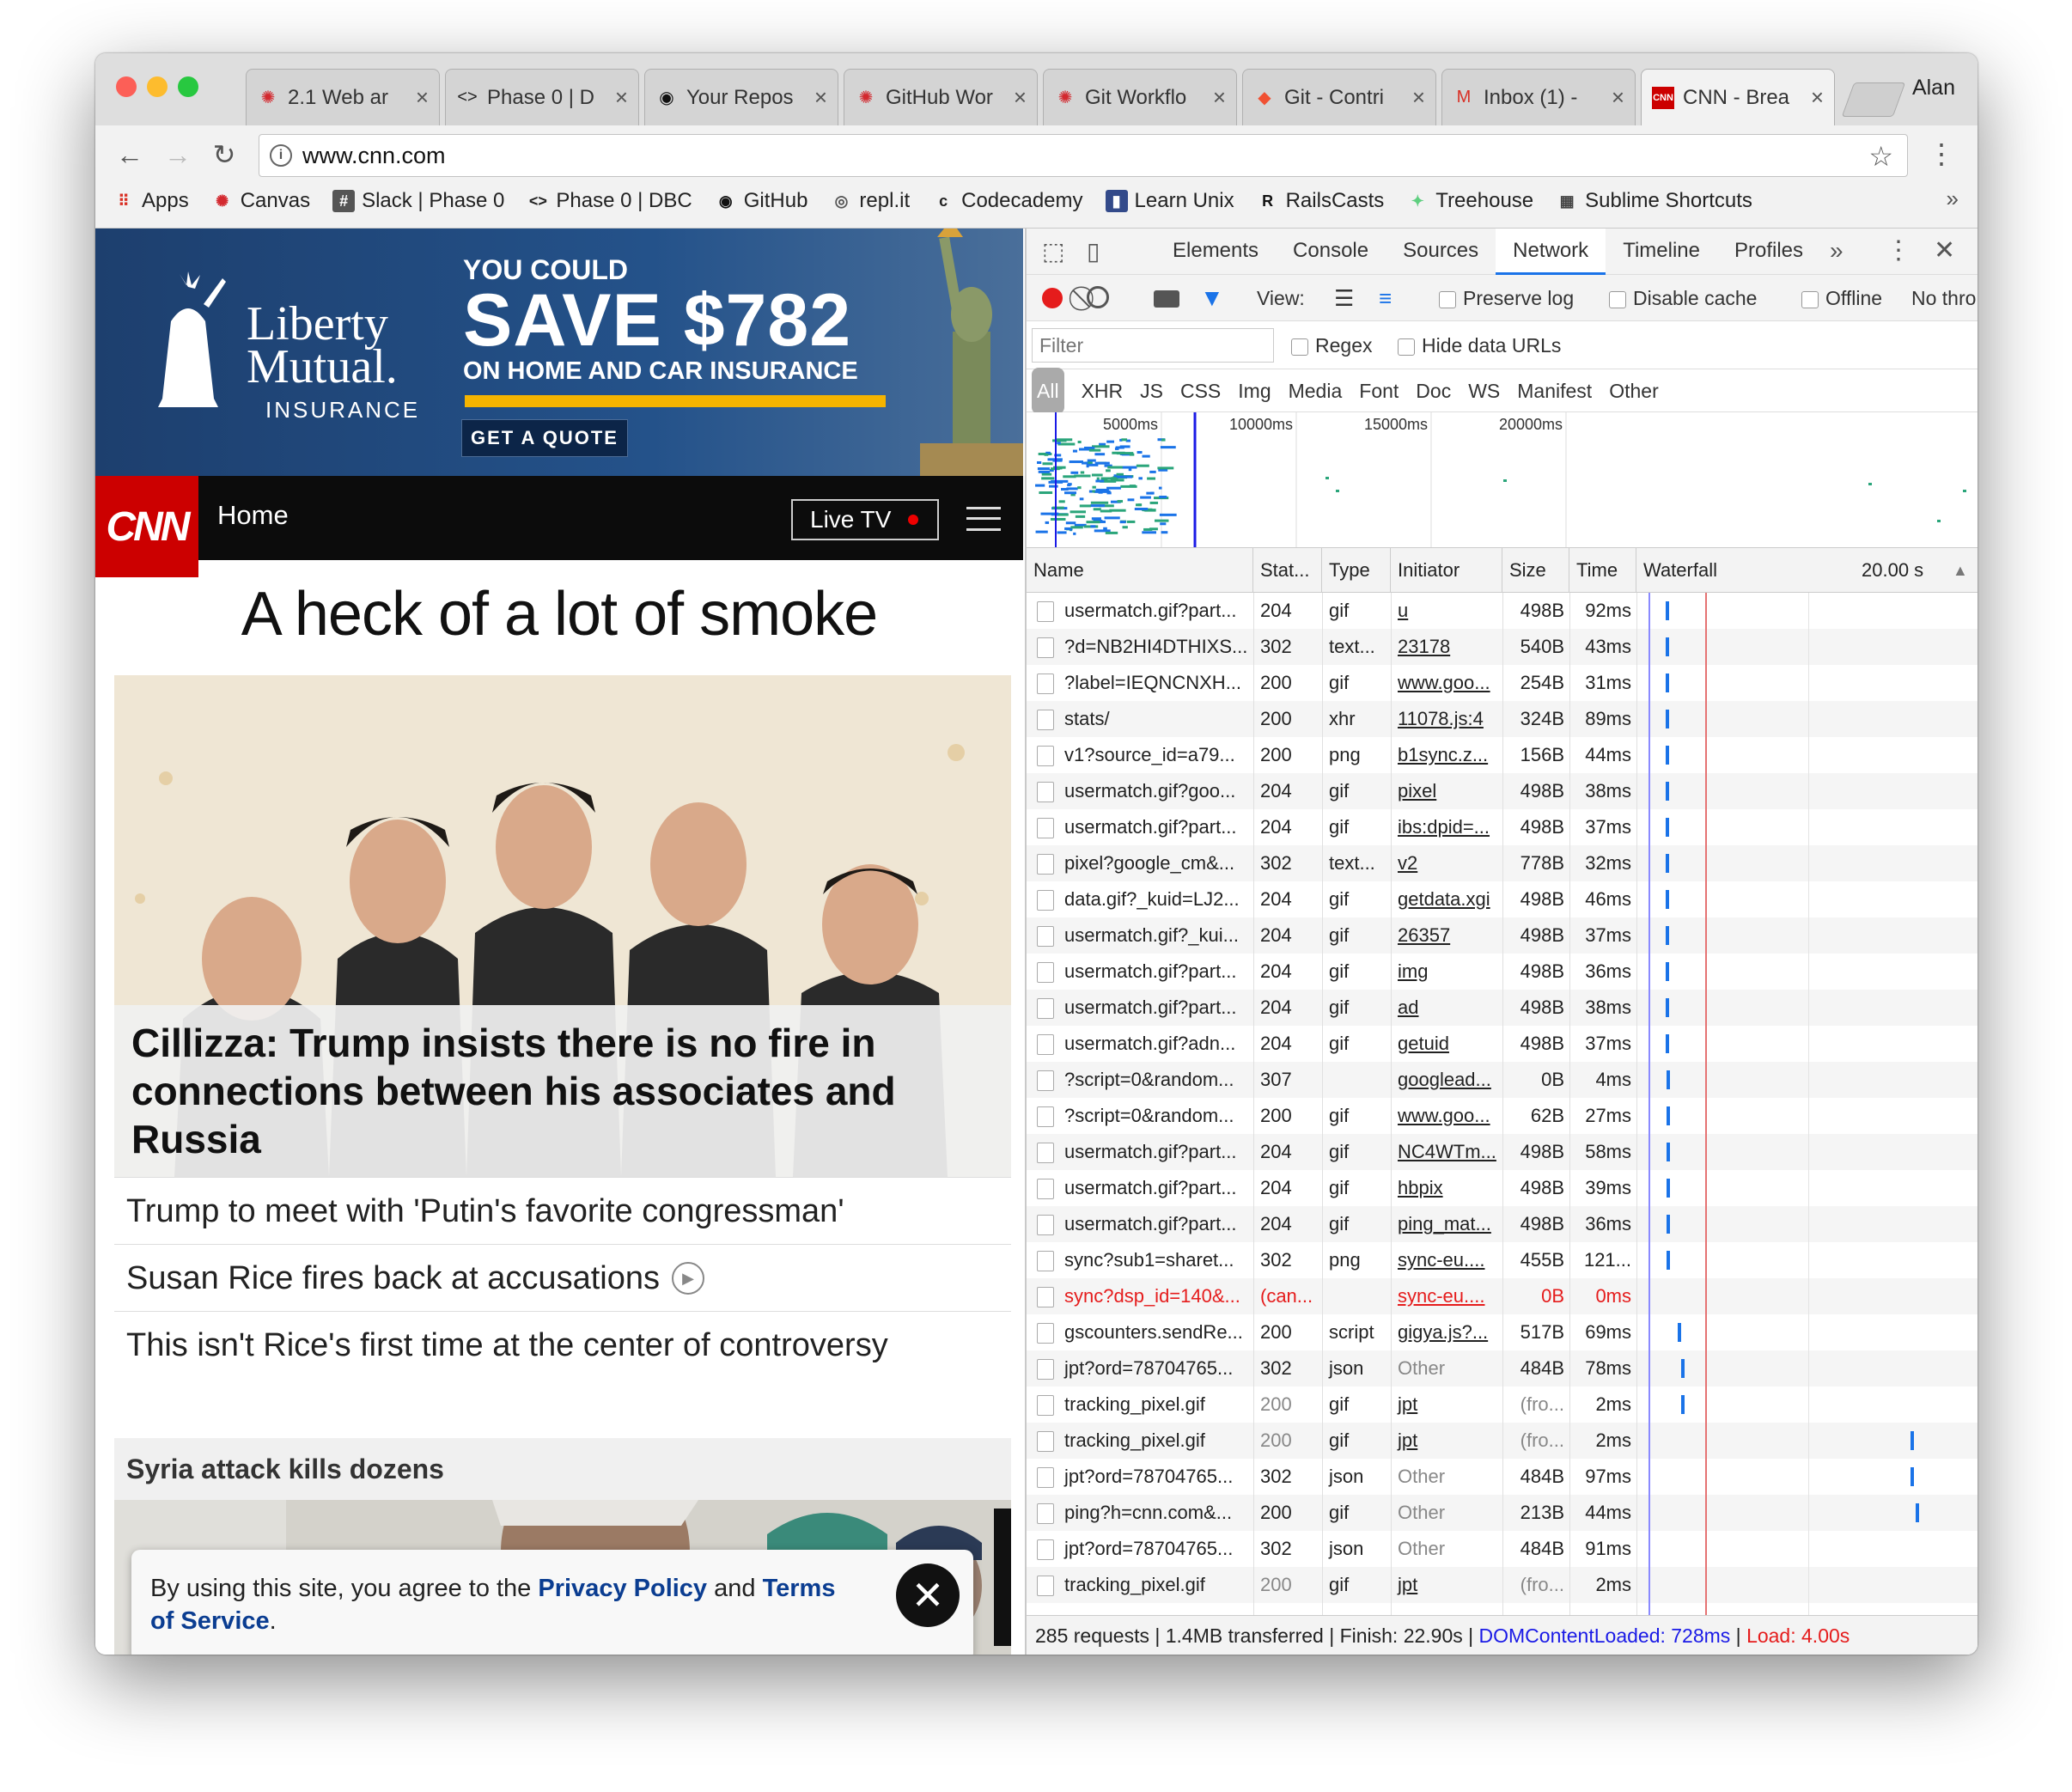 The image size is (2072, 1792). Describe the element at coordinates (1446, 935) in the screenshot. I see `request-initiator: 26357` at that location.